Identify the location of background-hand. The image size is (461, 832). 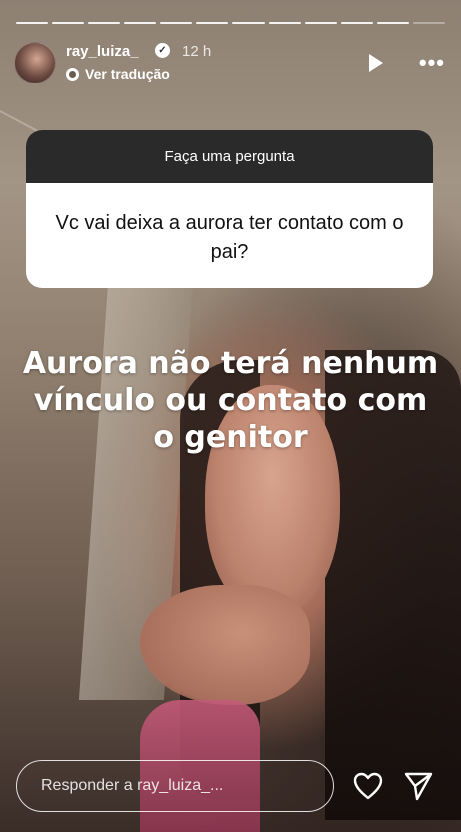
(225, 645).